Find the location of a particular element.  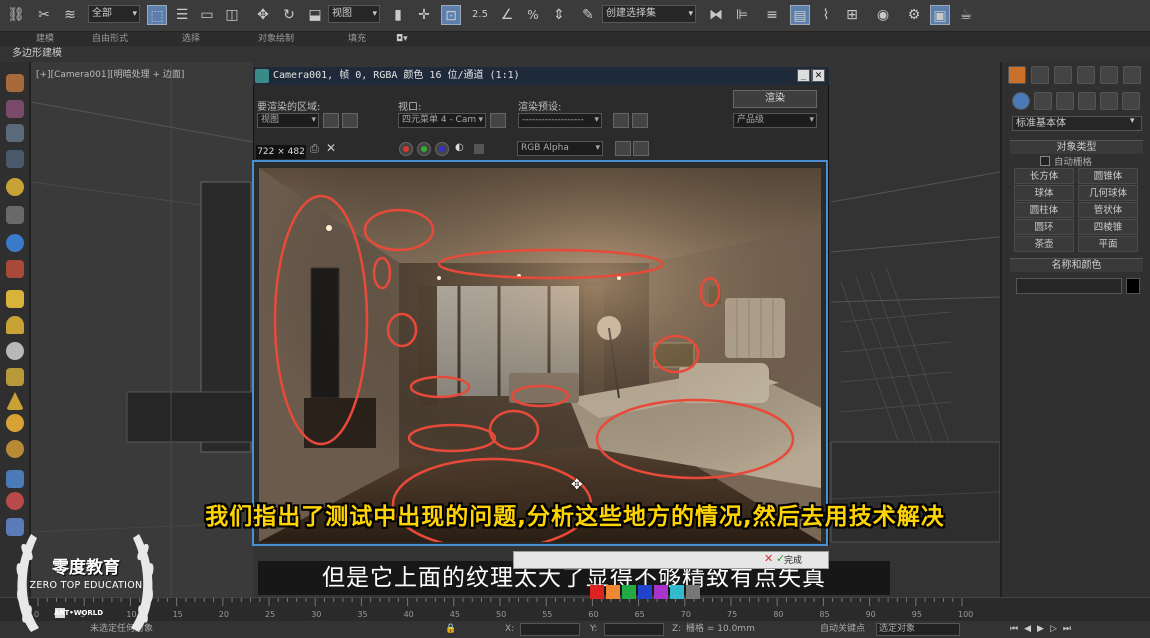

teapot-icon is located at coordinates (15, 83).